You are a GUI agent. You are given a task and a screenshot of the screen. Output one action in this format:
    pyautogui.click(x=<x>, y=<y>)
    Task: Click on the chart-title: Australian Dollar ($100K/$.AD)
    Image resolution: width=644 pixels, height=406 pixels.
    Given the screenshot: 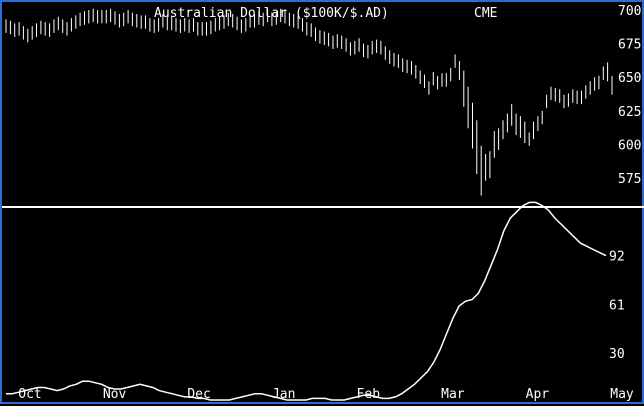 What is the action you would take?
    pyautogui.click(x=271, y=13)
    